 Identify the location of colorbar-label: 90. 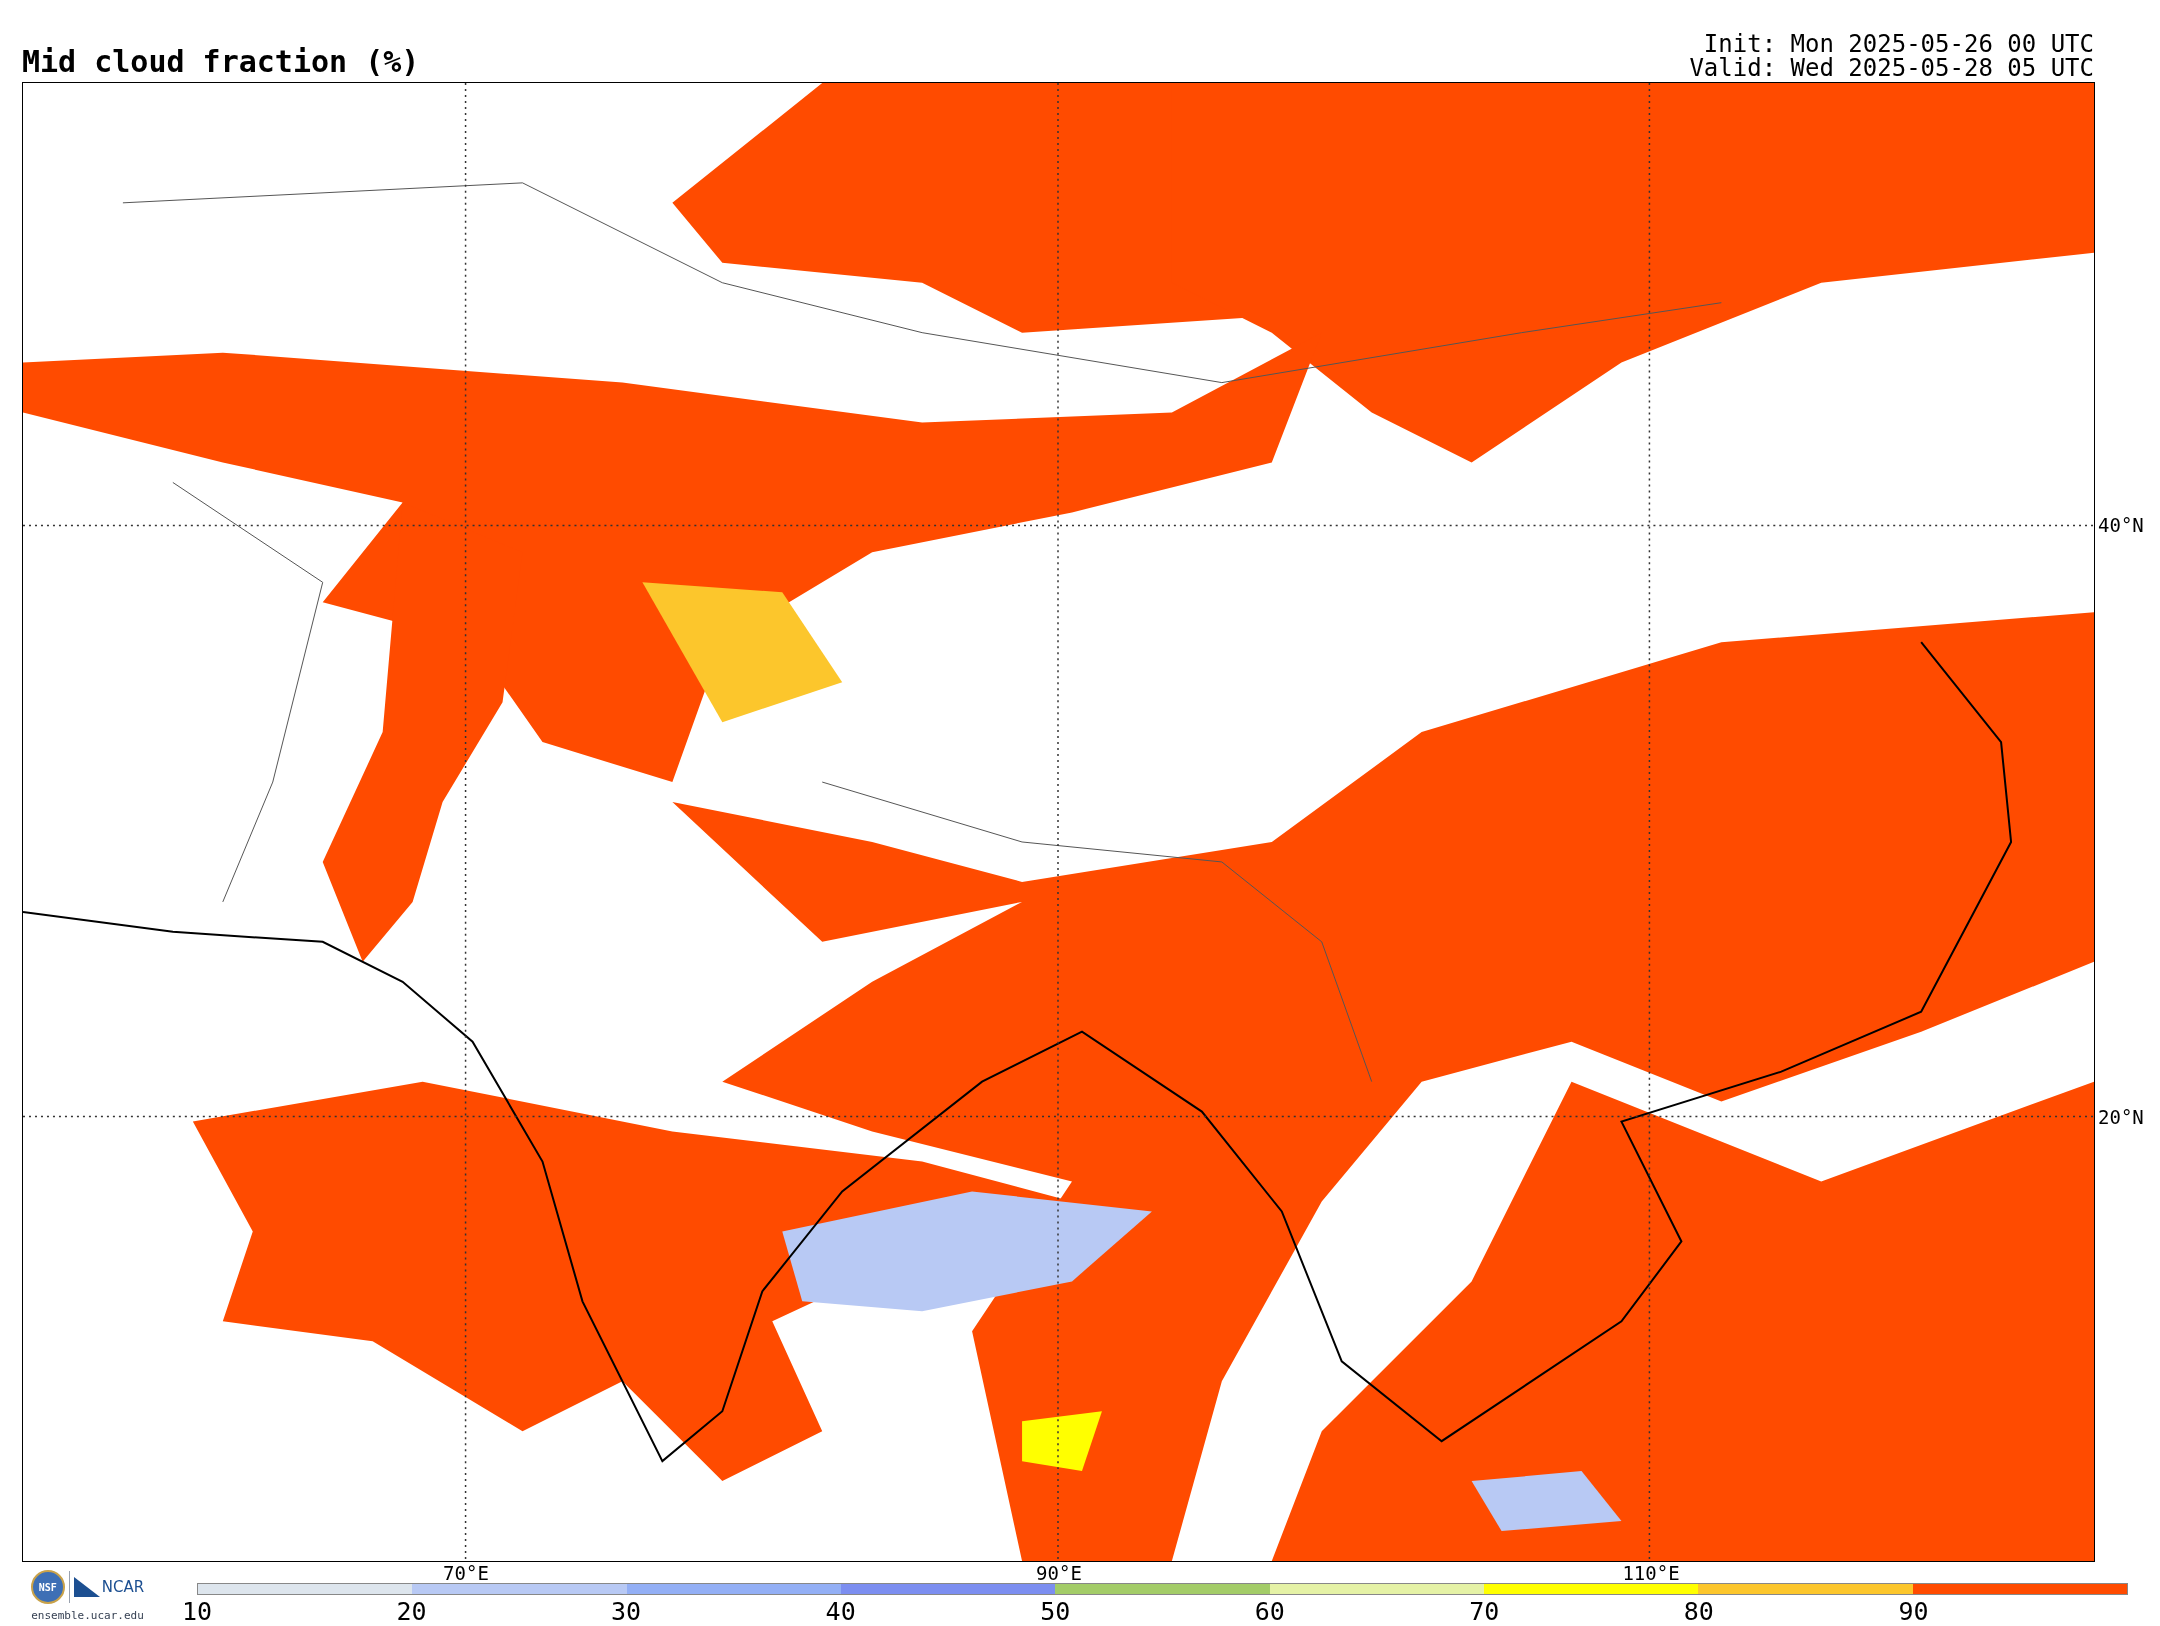
(1913, 1611).